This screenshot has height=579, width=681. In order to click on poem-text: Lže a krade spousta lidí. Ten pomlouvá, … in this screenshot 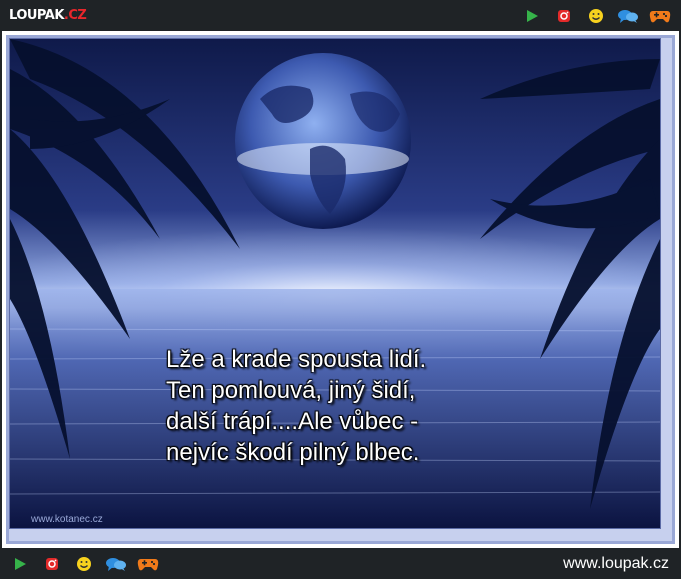, I will do `click(296, 406)`.